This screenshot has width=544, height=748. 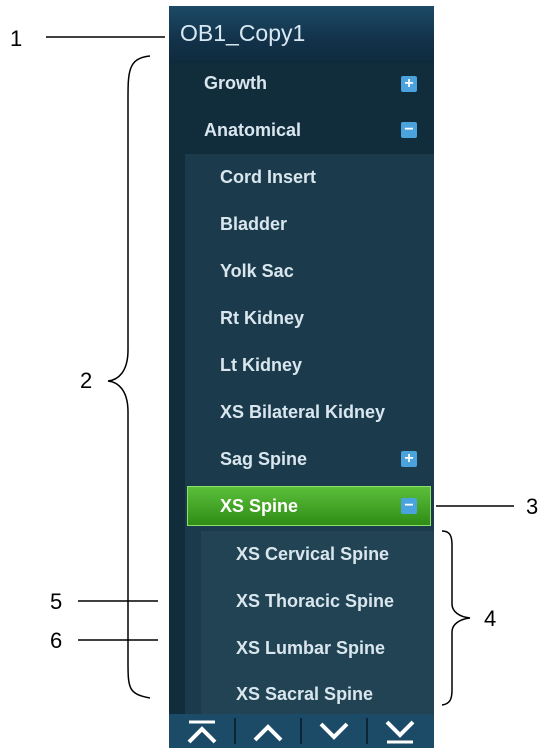 What do you see at coordinates (56, 601) in the screenshot?
I see `callout-5: 5` at bounding box center [56, 601].